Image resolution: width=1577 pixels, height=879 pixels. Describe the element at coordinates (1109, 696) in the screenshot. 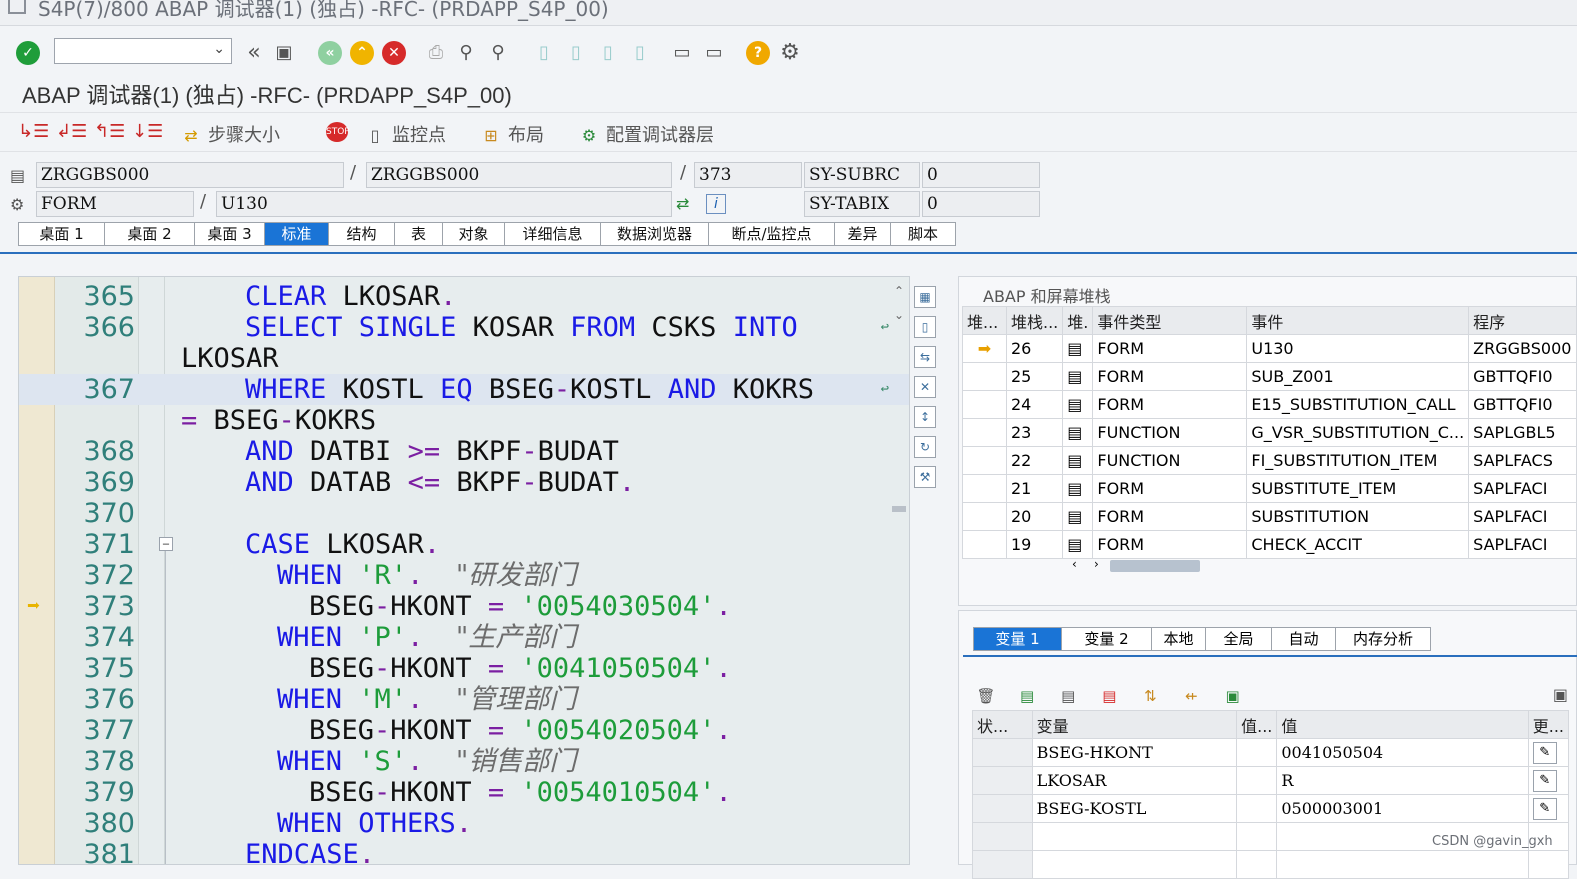

I see `remove-row-icon: ▤` at that location.